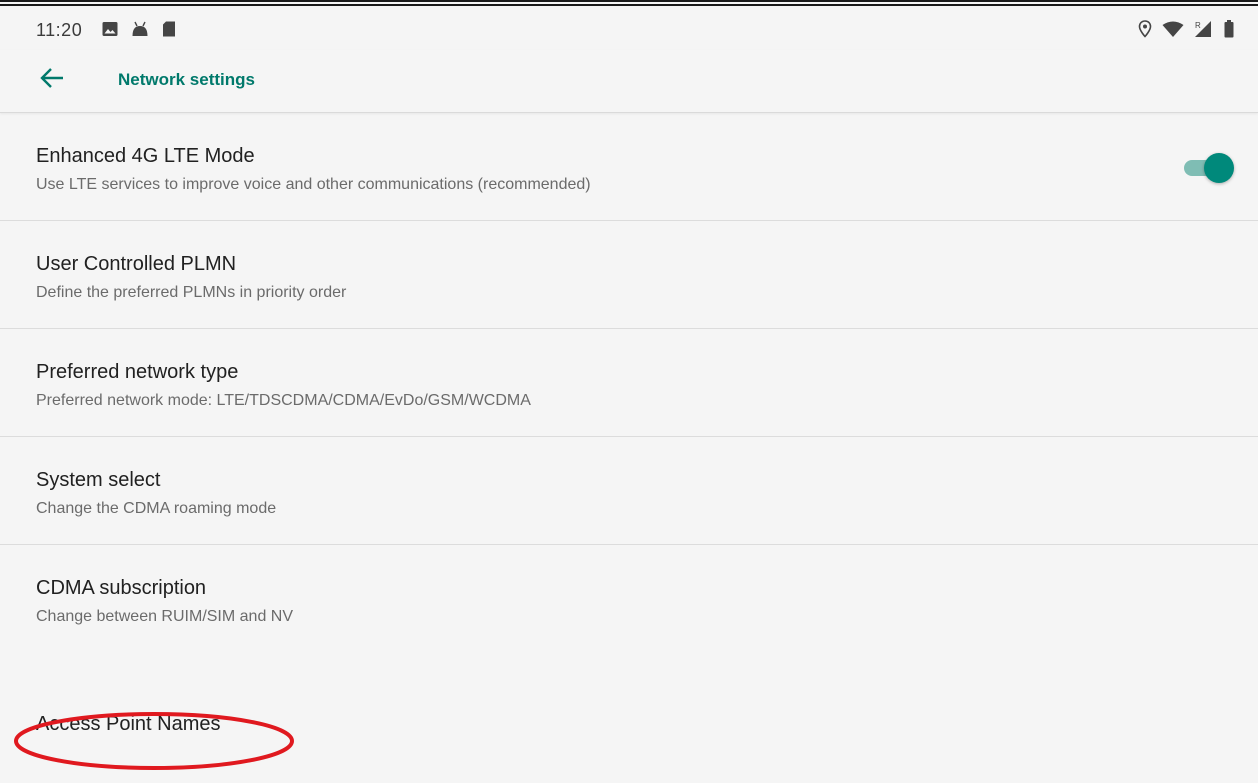  I want to click on back-button, so click(52, 80).